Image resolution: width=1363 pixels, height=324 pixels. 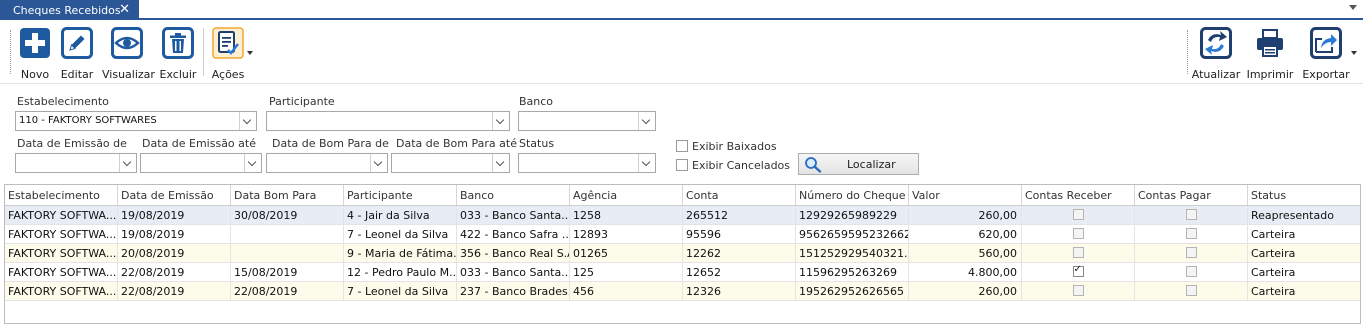 What do you see at coordinates (327, 163) in the screenshot?
I see `data-bom-de-field` at bounding box center [327, 163].